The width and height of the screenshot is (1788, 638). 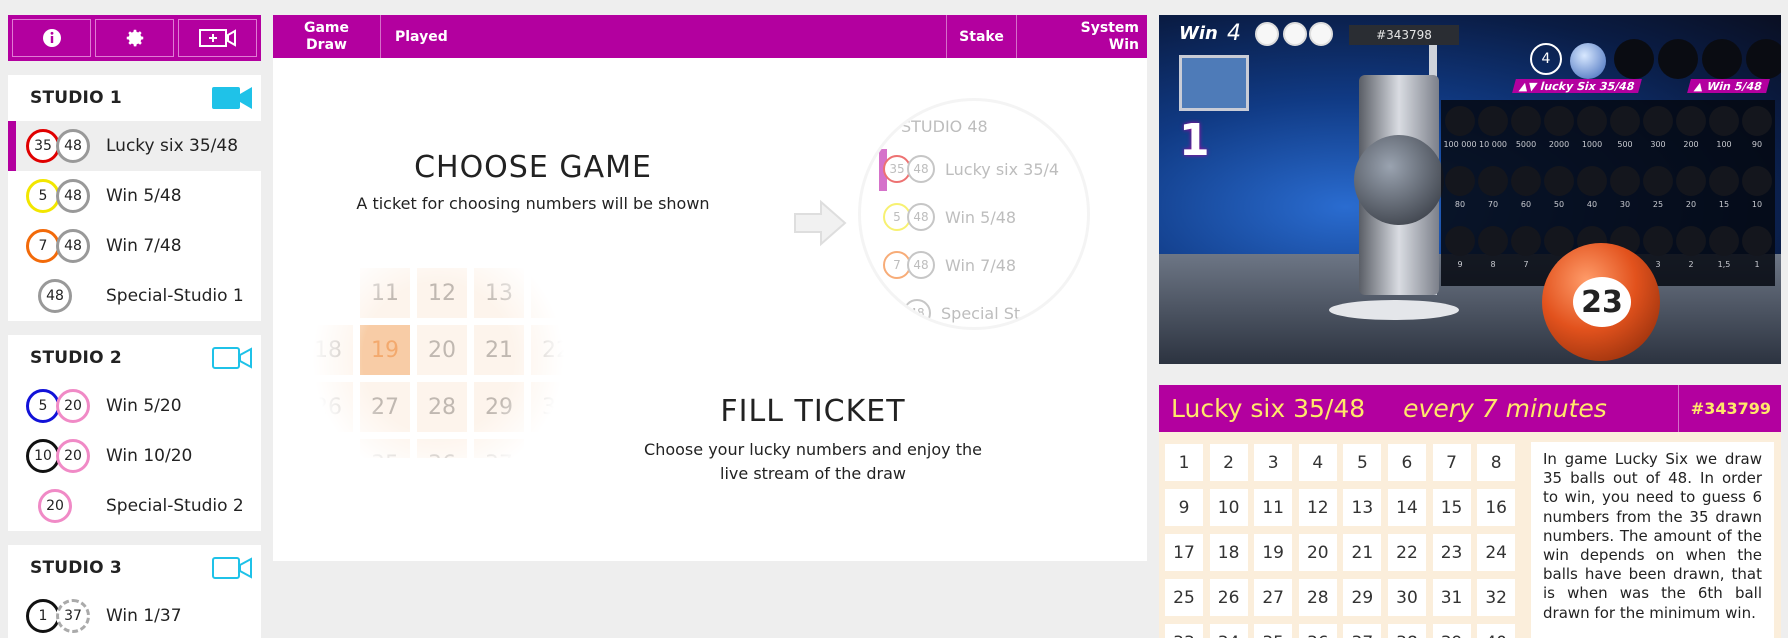 What do you see at coordinates (1273, 462) in the screenshot?
I see `number-cell: 3` at bounding box center [1273, 462].